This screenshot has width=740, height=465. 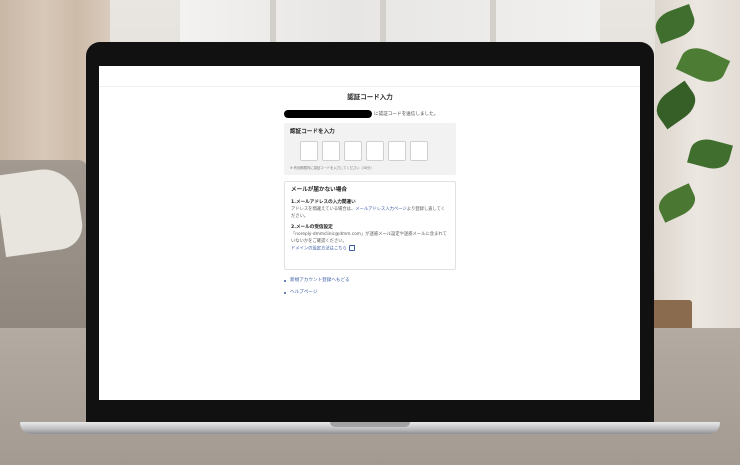 What do you see at coordinates (370, 97) in the screenshot?
I see `page-title: 認証コード入力` at bounding box center [370, 97].